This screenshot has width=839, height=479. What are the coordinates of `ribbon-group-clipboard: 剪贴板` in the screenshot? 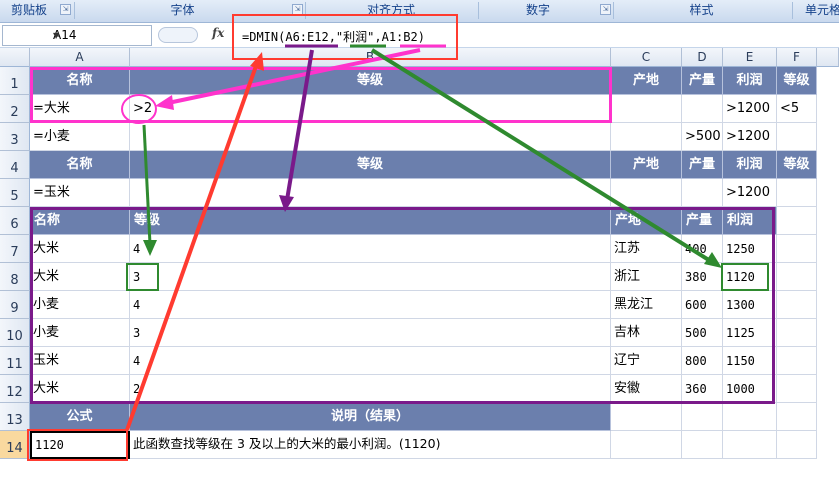 It's located at (29, 10).